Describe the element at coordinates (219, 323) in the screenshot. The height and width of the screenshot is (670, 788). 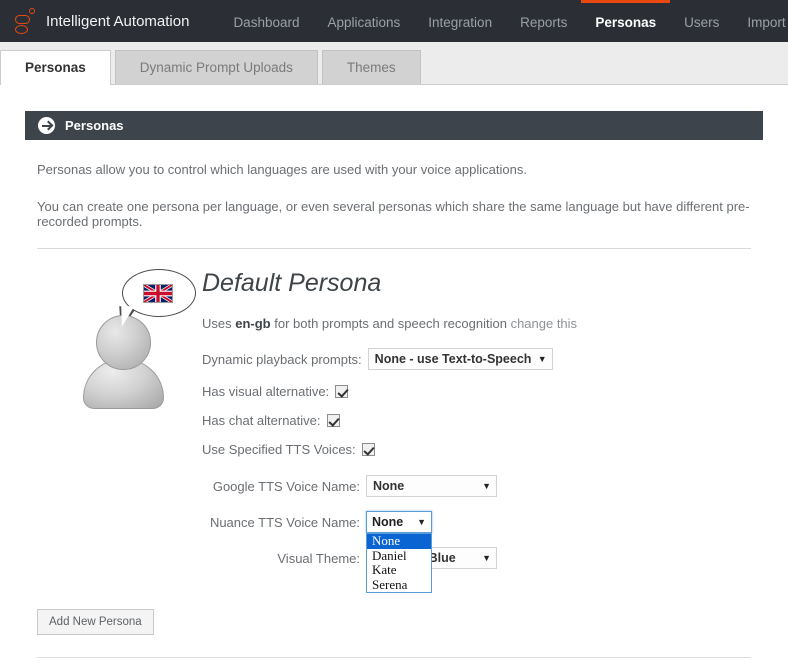
I see `uses-prefix: Uses` at that location.